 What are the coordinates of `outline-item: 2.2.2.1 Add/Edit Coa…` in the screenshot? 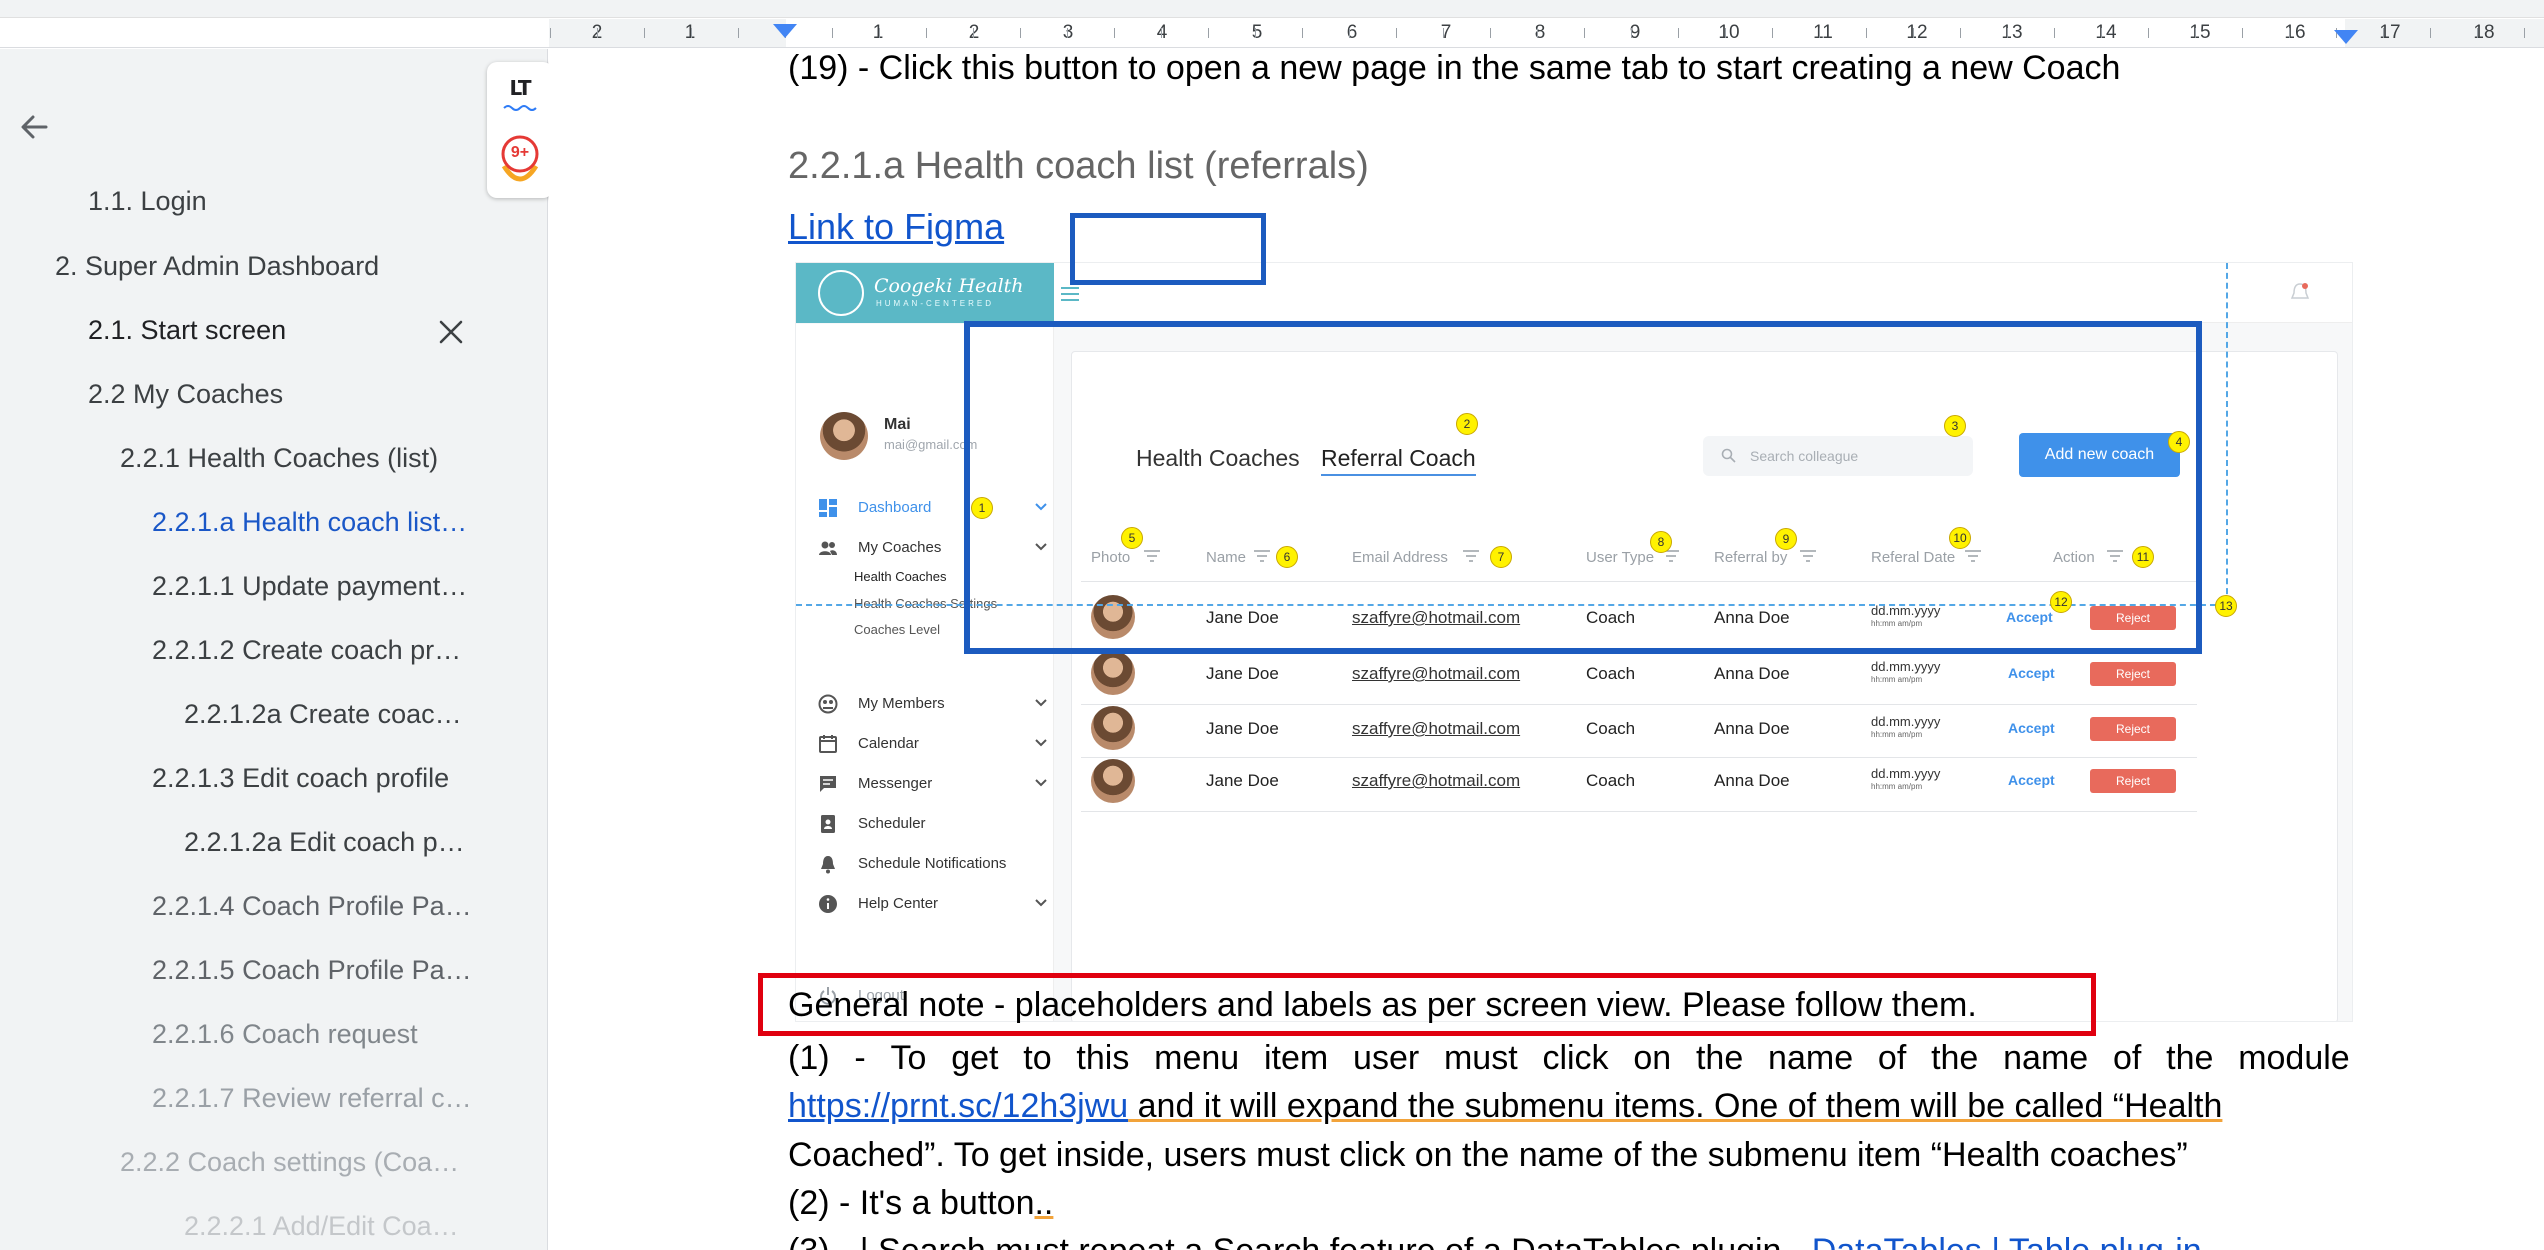 It's located at (321, 1226).